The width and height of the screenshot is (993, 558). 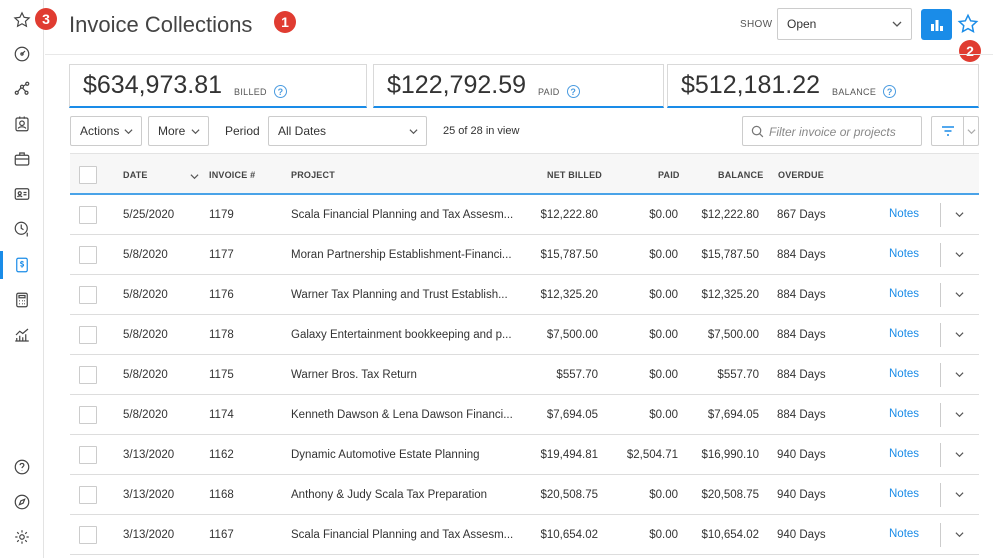 I want to click on cell-balance: $16,990.10, so click(x=730, y=455).